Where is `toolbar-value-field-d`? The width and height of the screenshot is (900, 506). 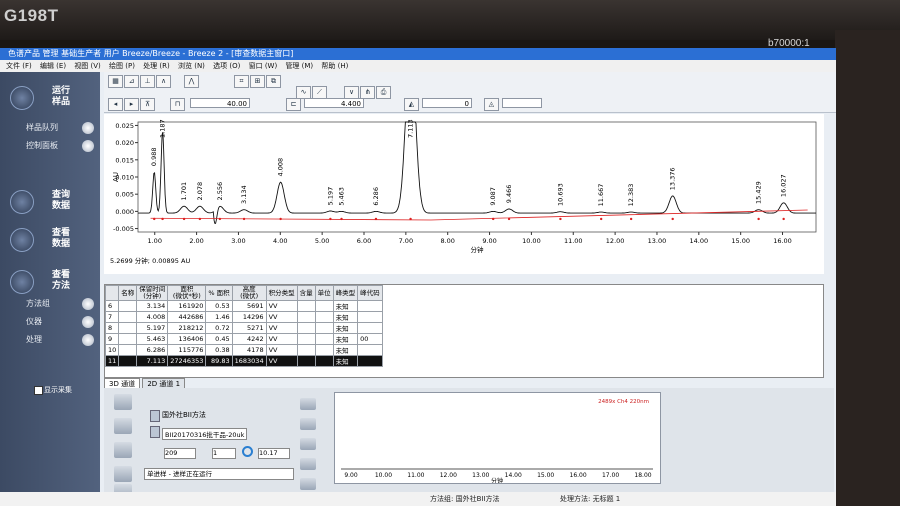
toolbar-value-field-d is located at coordinates (522, 103).